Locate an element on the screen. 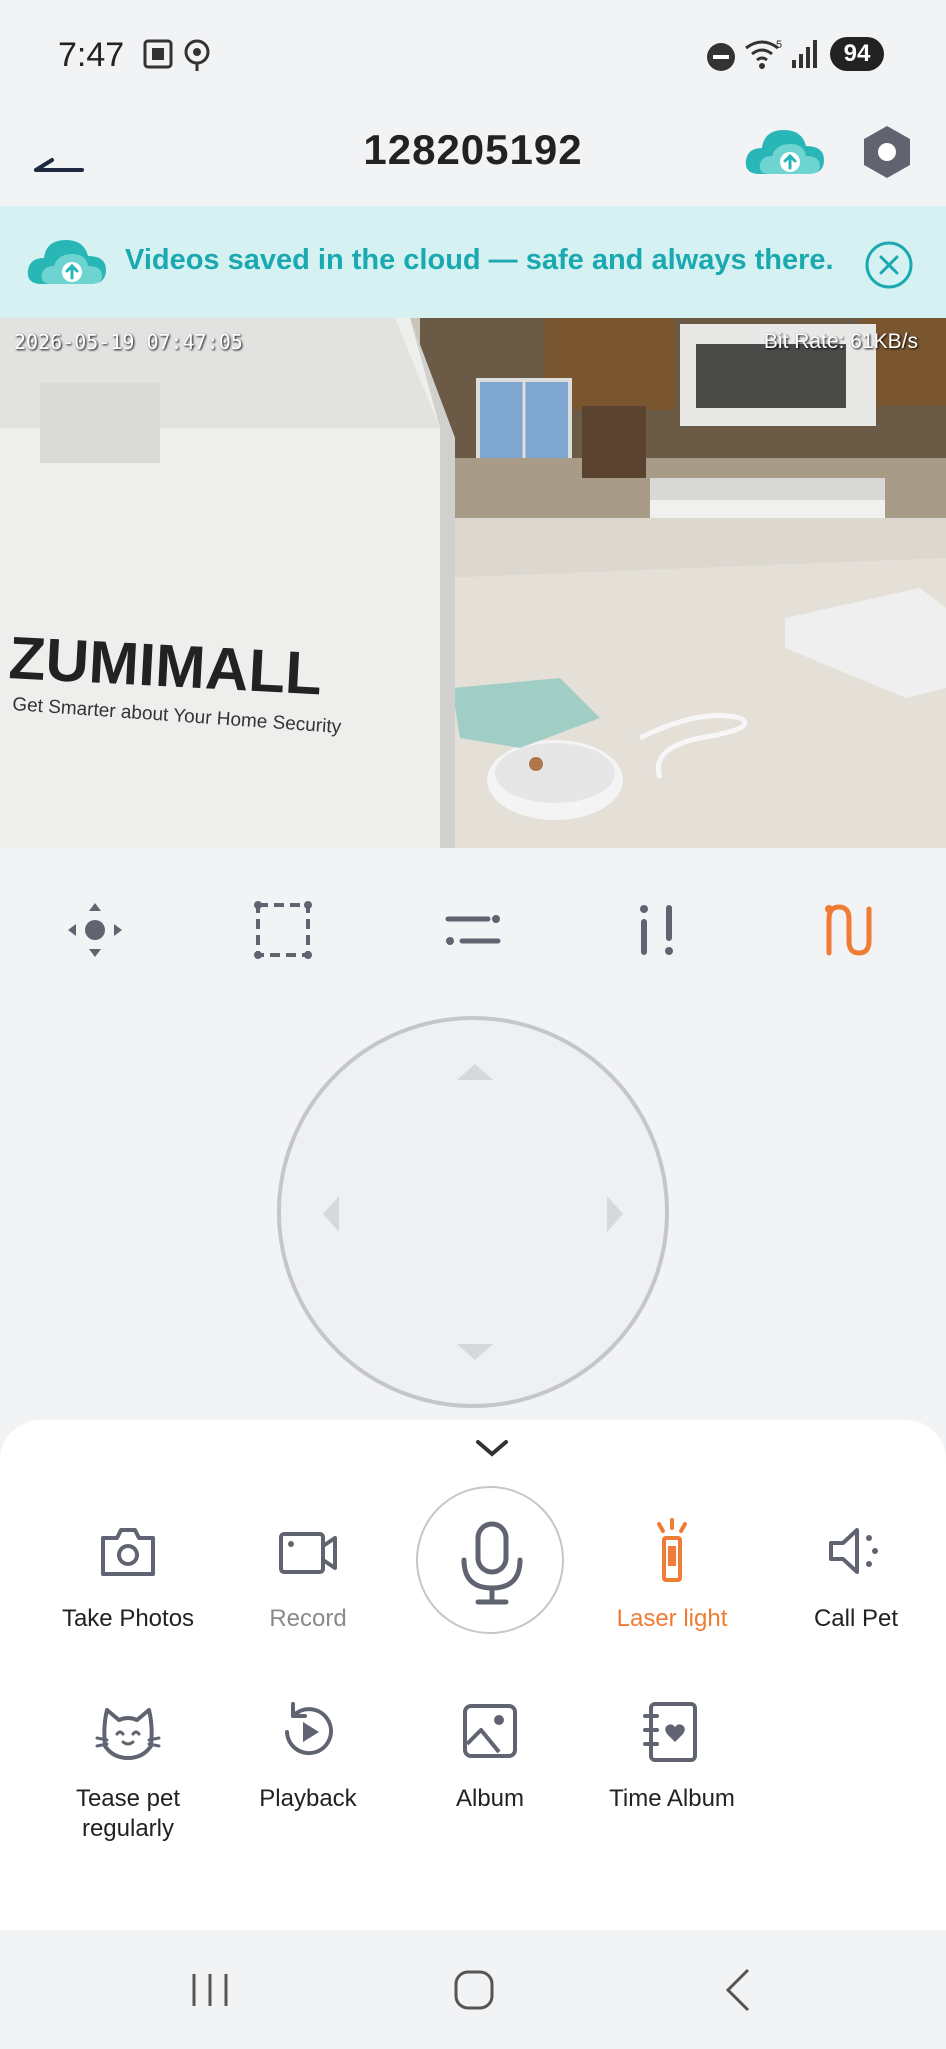 This screenshot has height=2049, width=946. speaker-icon is located at coordinates (853, 1551).